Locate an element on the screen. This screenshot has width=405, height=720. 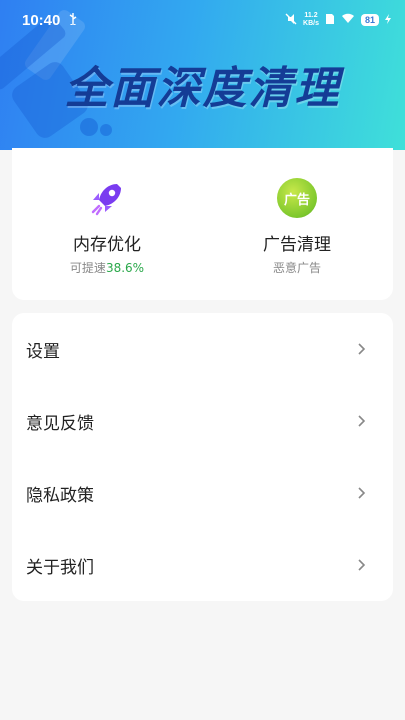
menu-item-label: 隐私政策 is located at coordinates (60, 495).